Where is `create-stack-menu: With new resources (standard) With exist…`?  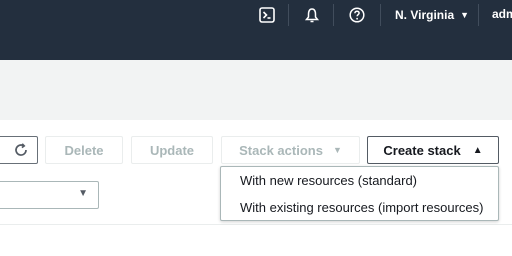 create-stack-menu: With new resources (standard) With exist… is located at coordinates (359, 193).